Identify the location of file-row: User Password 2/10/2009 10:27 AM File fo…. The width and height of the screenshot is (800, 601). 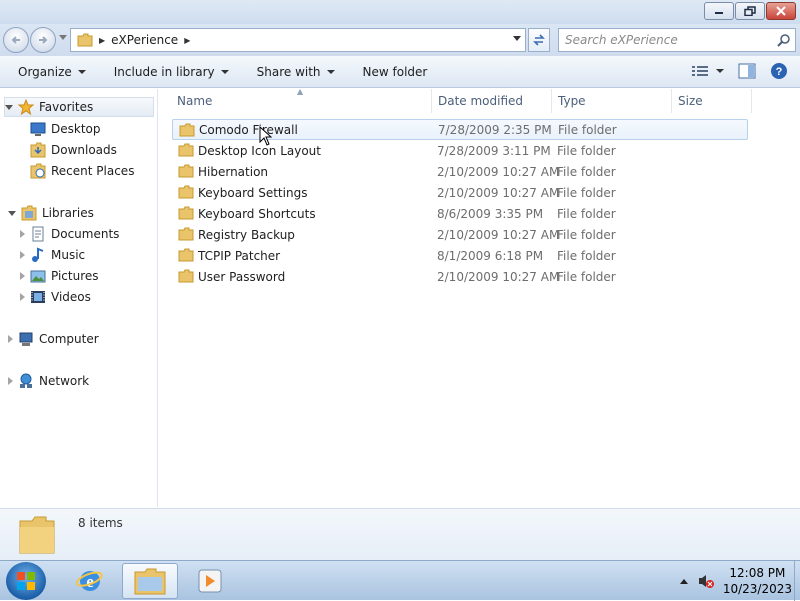
(460, 276).